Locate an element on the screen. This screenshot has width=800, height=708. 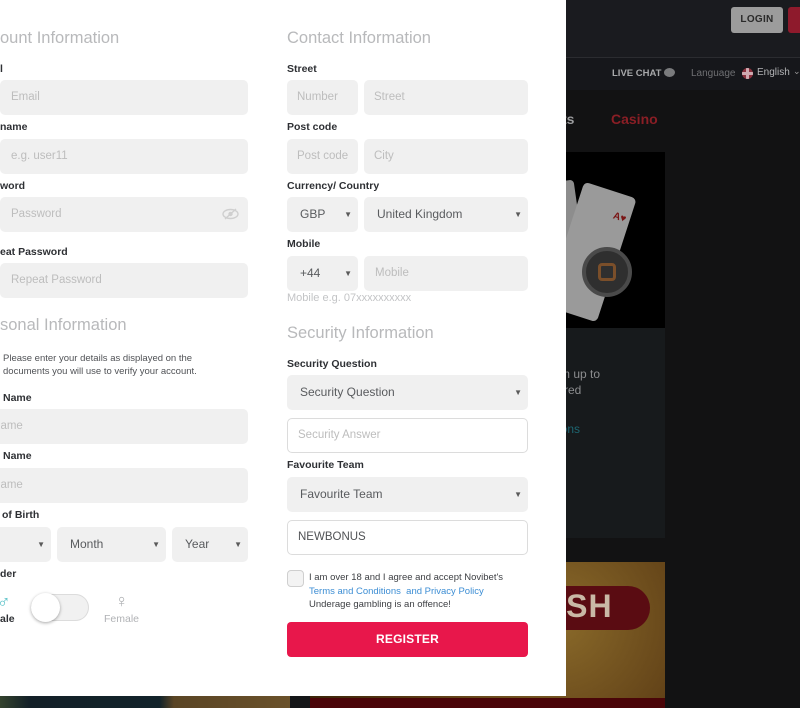
contact-info-title: Contact Information is located at coordinates (359, 38).